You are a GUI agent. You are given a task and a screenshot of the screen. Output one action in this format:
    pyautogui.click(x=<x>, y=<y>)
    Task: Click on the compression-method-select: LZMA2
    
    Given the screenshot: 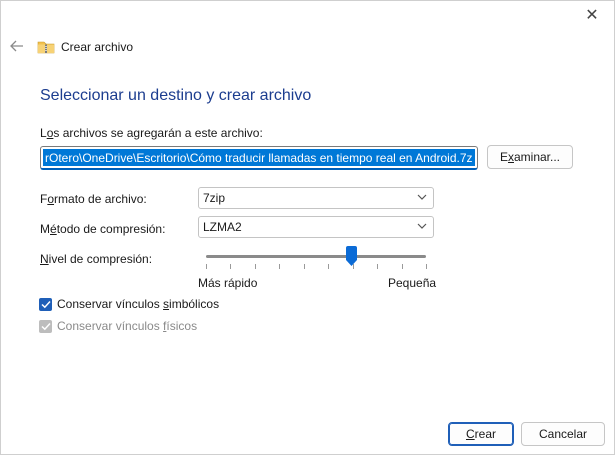 What is the action you would take?
    pyautogui.click(x=316, y=227)
    